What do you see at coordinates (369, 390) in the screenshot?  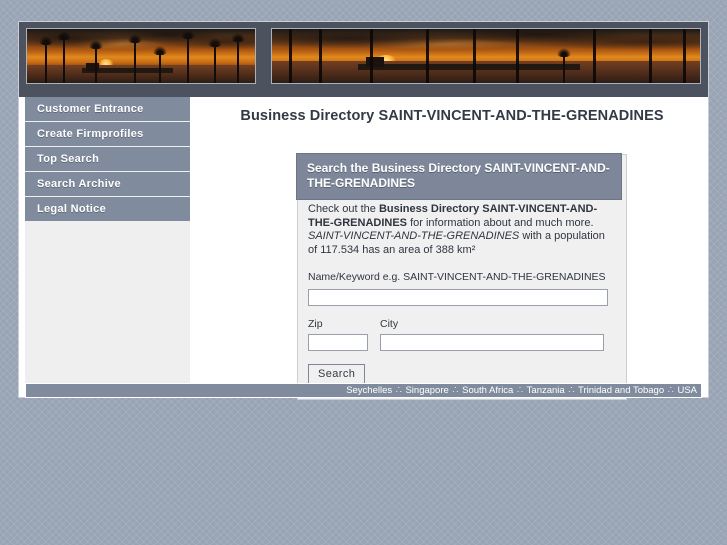 I see `footer-link: Seychelles` at bounding box center [369, 390].